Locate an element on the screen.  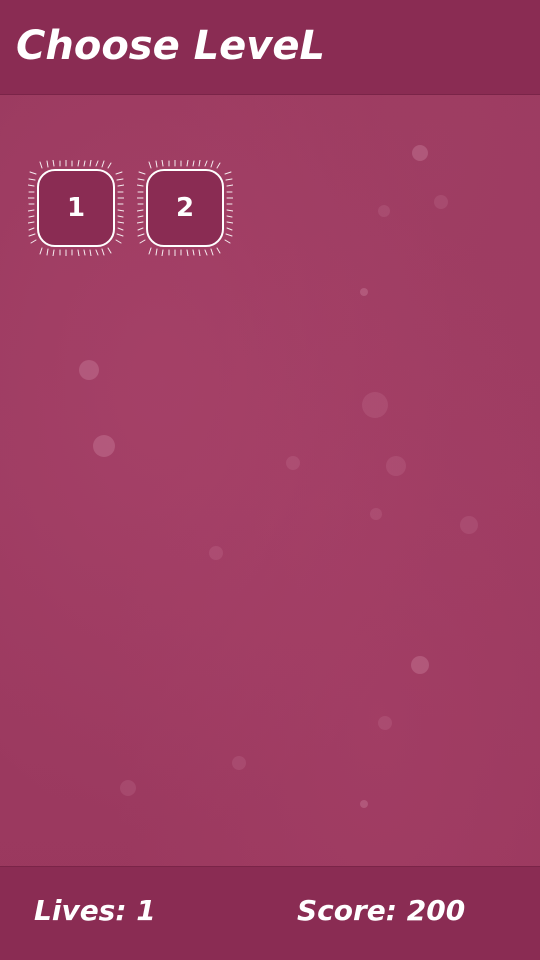
level-1-tile: 1 is located at coordinates (76, 208).